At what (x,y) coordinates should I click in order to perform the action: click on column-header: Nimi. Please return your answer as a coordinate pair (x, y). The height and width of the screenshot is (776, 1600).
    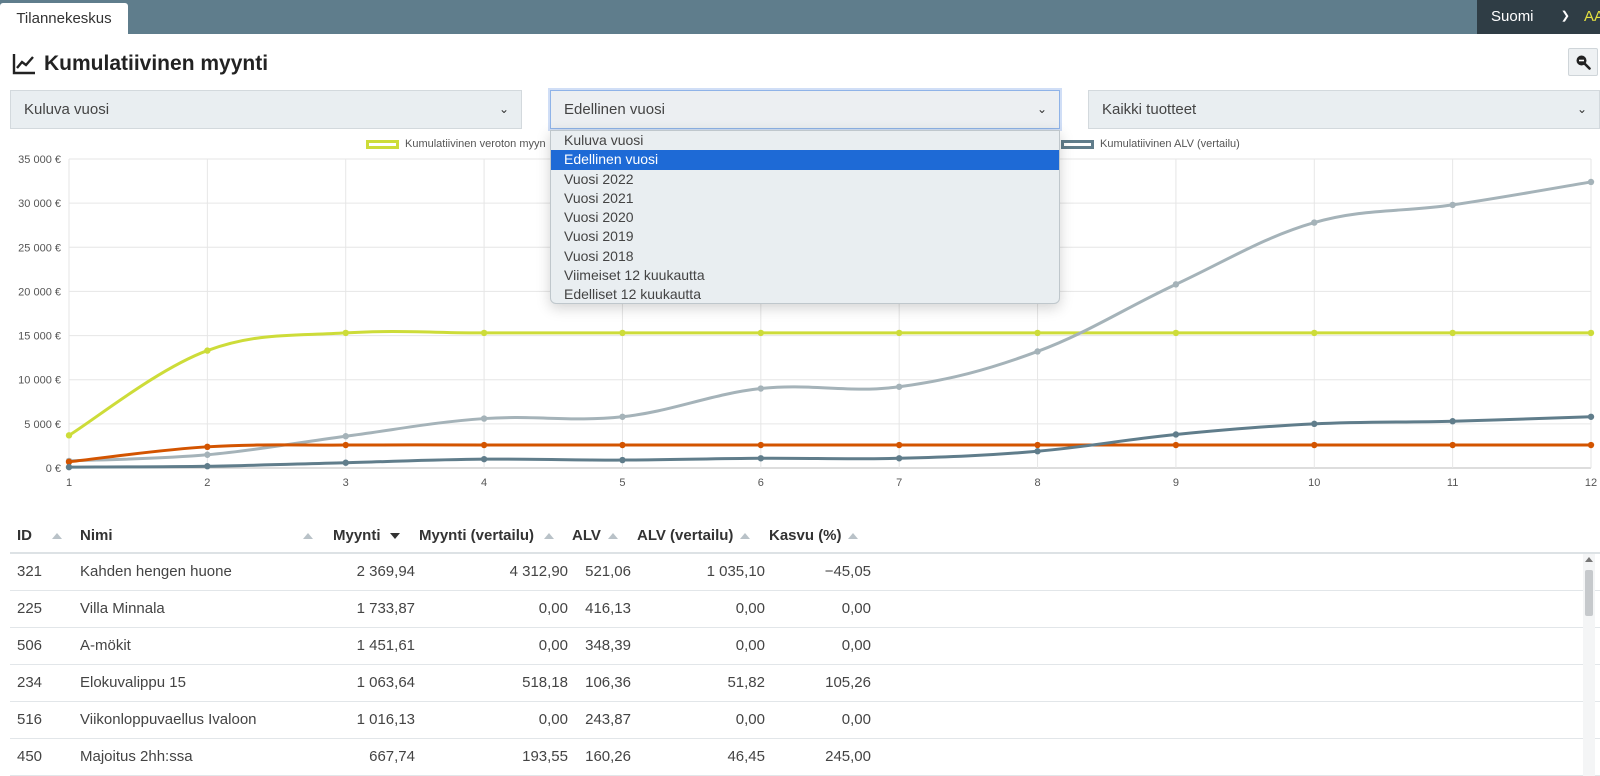
    Looking at the image, I should click on (96, 536).